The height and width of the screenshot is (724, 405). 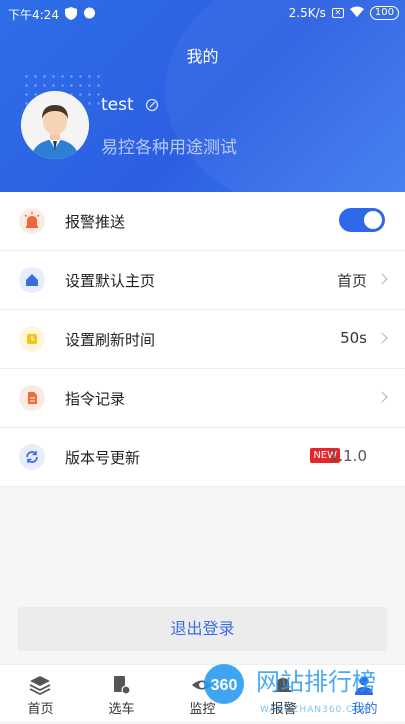 What do you see at coordinates (356, 13) in the screenshot?
I see `wifi-icon` at bounding box center [356, 13].